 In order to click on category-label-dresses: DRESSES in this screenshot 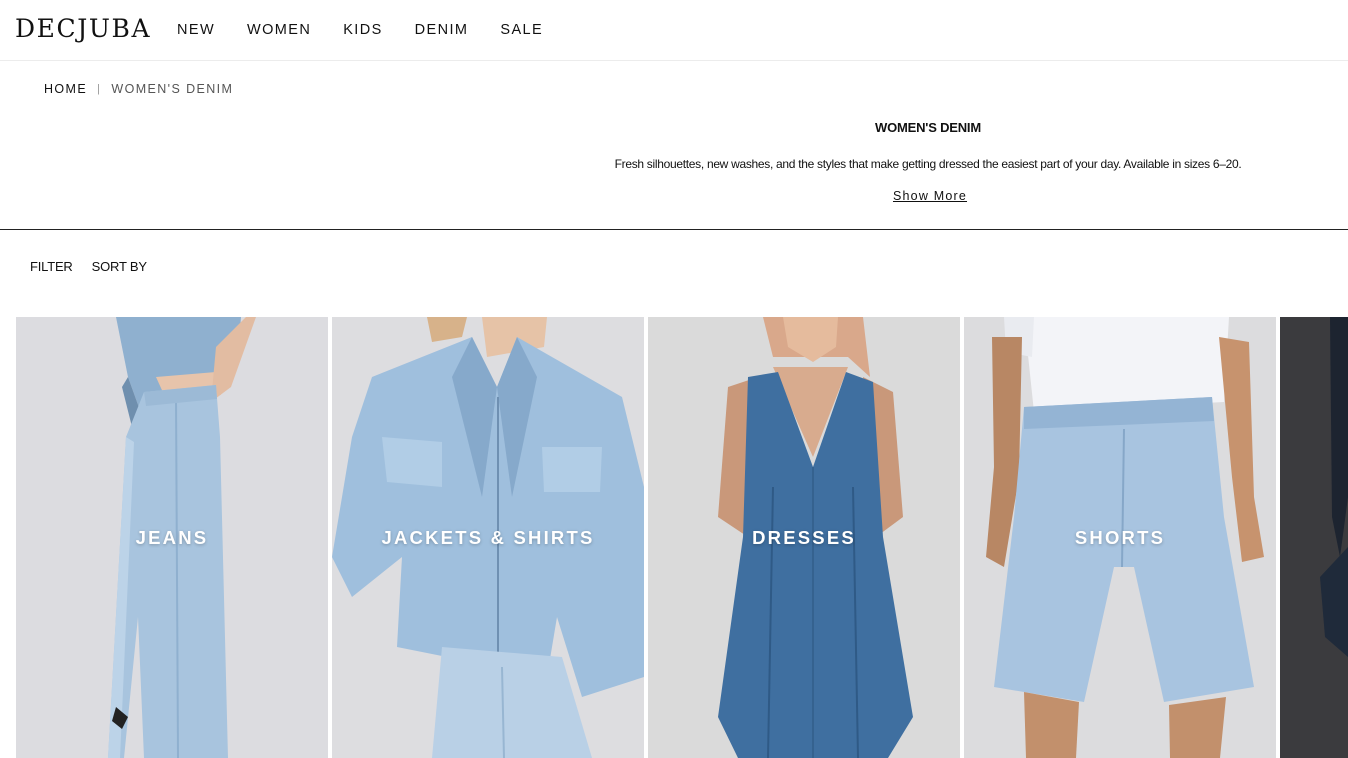, I will do `click(804, 537)`.